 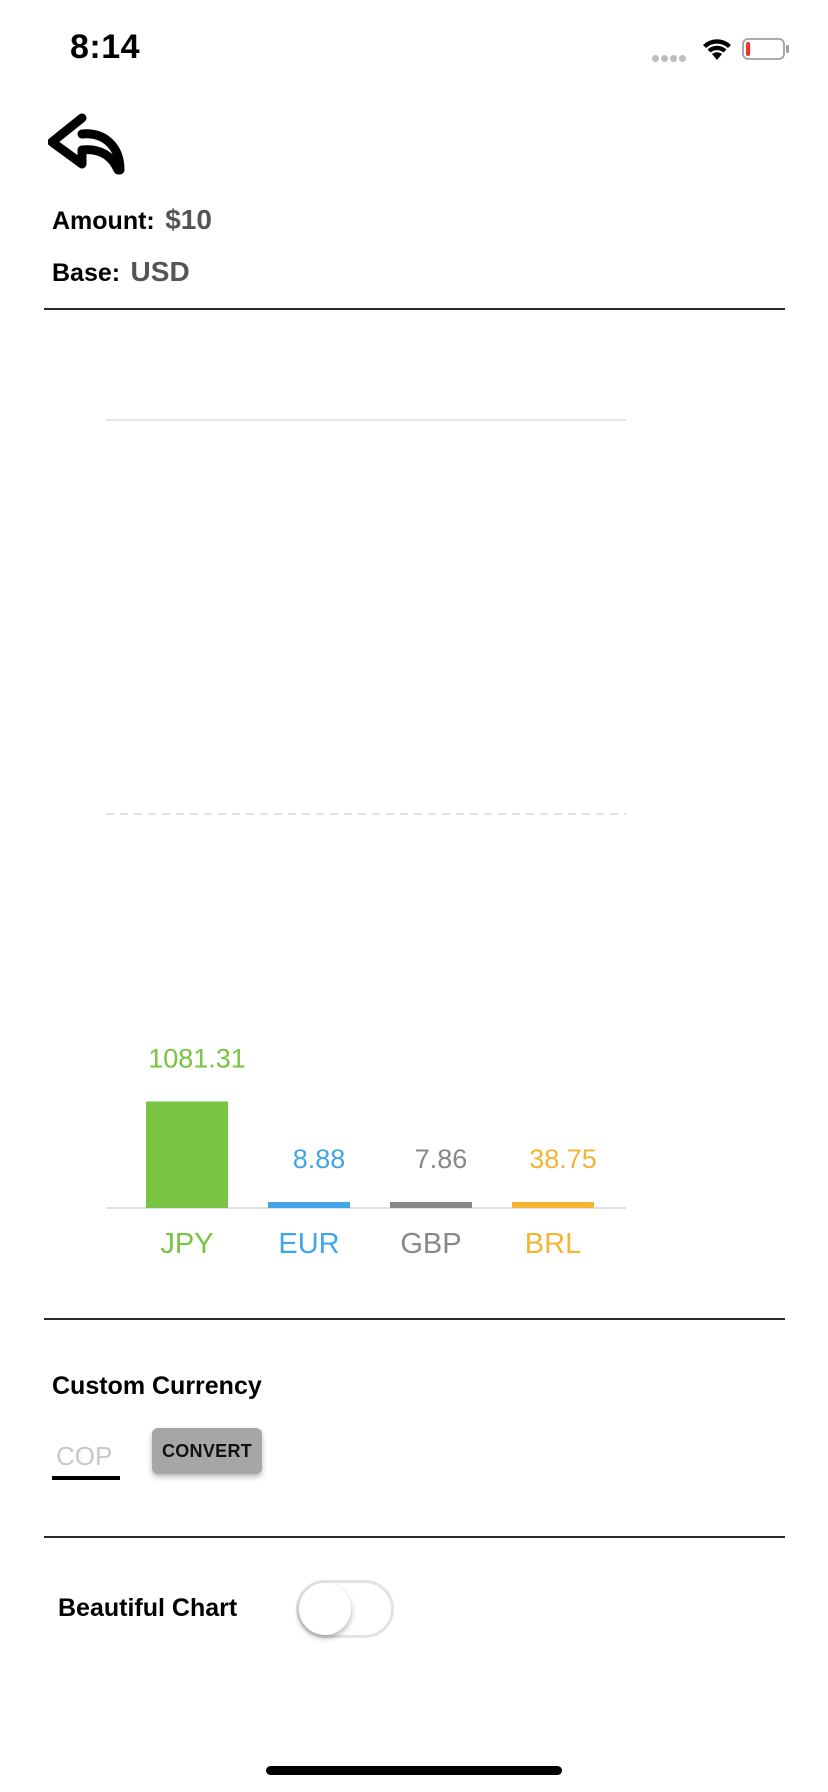 What do you see at coordinates (148, 1608) in the screenshot?
I see `beautiful-chart-label: Beautiful Chart` at bounding box center [148, 1608].